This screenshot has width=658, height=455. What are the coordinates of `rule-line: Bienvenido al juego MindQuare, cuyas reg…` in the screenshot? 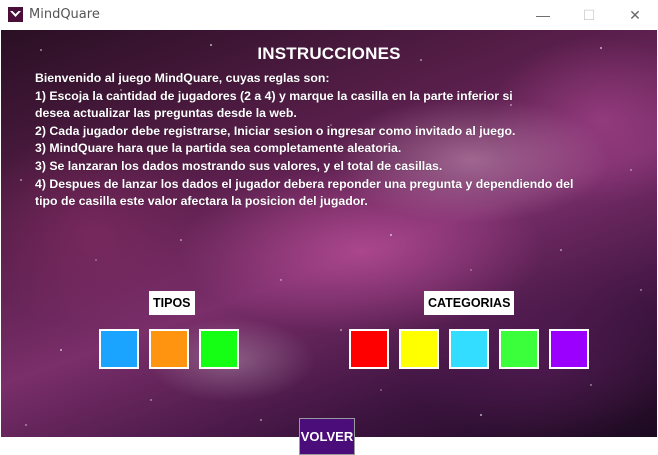 It's located at (182, 78).